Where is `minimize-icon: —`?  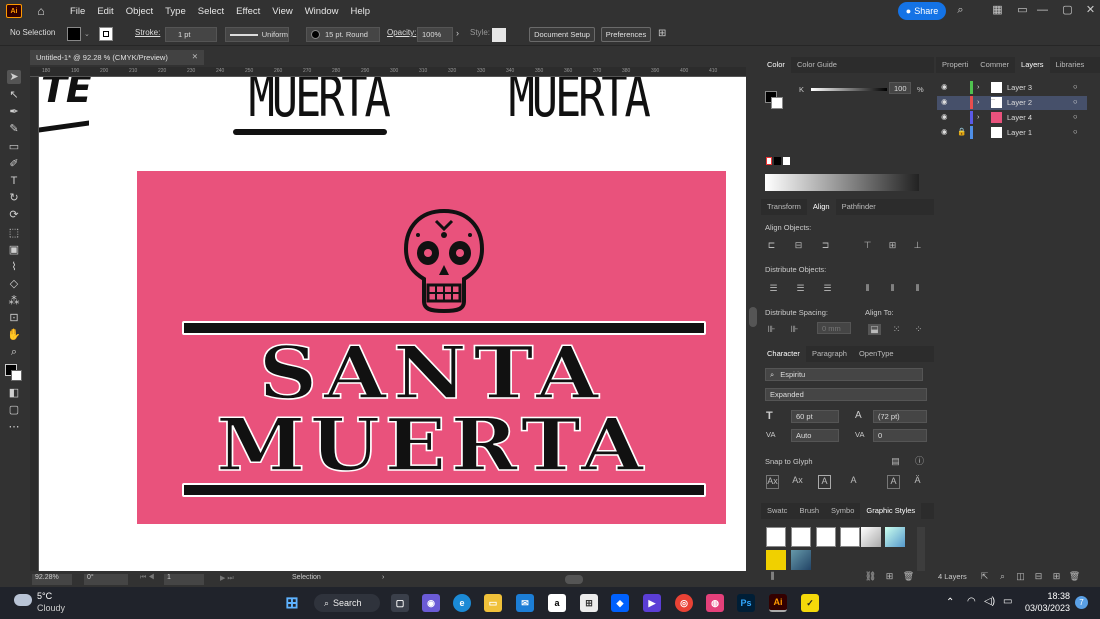 minimize-icon: — is located at coordinates (1042, 10).